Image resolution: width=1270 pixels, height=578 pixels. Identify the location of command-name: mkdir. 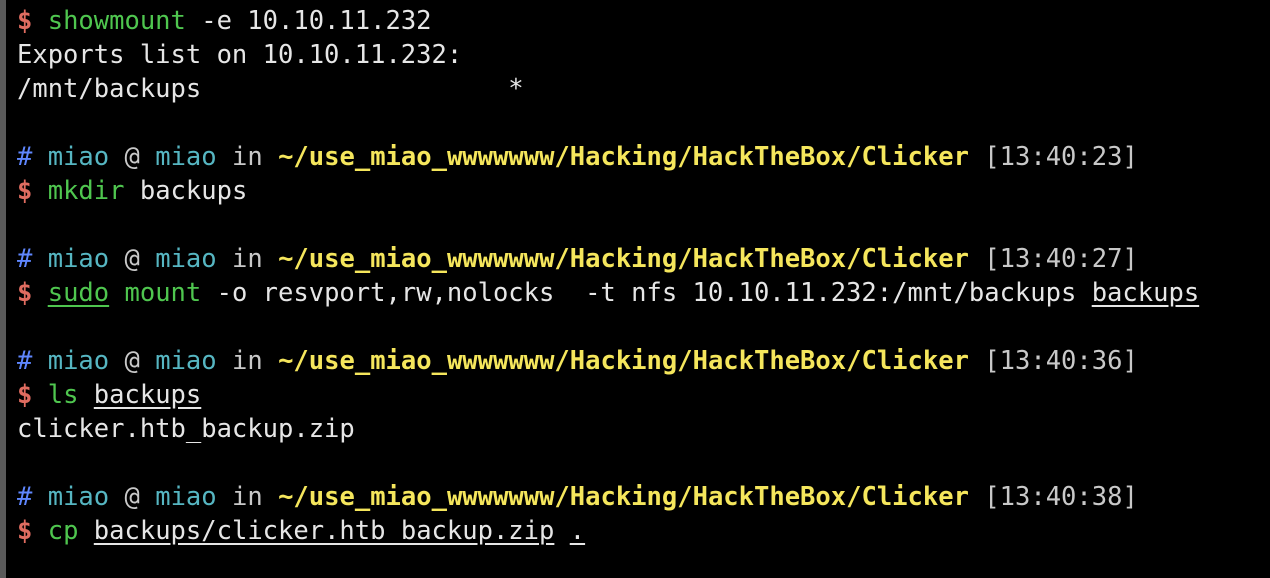
(86, 191).